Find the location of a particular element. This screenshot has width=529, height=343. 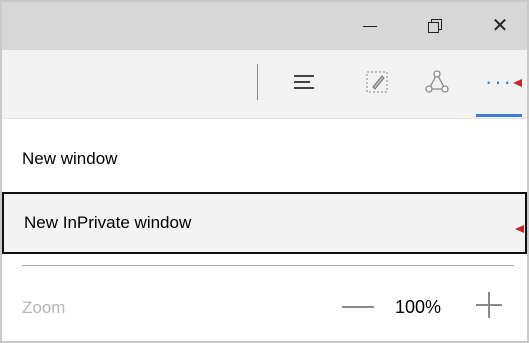

web-note-icon is located at coordinates (377, 82).